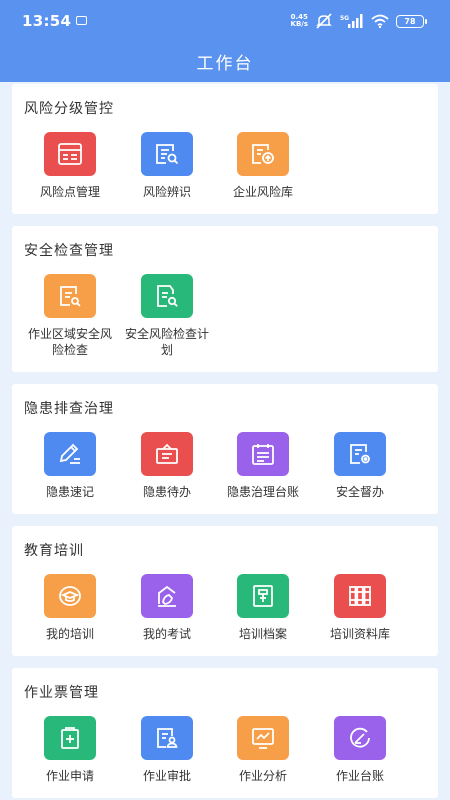 The height and width of the screenshot is (800, 450). What do you see at coordinates (380, 21) in the screenshot?
I see `wifi-icon` at bounding box center [380, 21].